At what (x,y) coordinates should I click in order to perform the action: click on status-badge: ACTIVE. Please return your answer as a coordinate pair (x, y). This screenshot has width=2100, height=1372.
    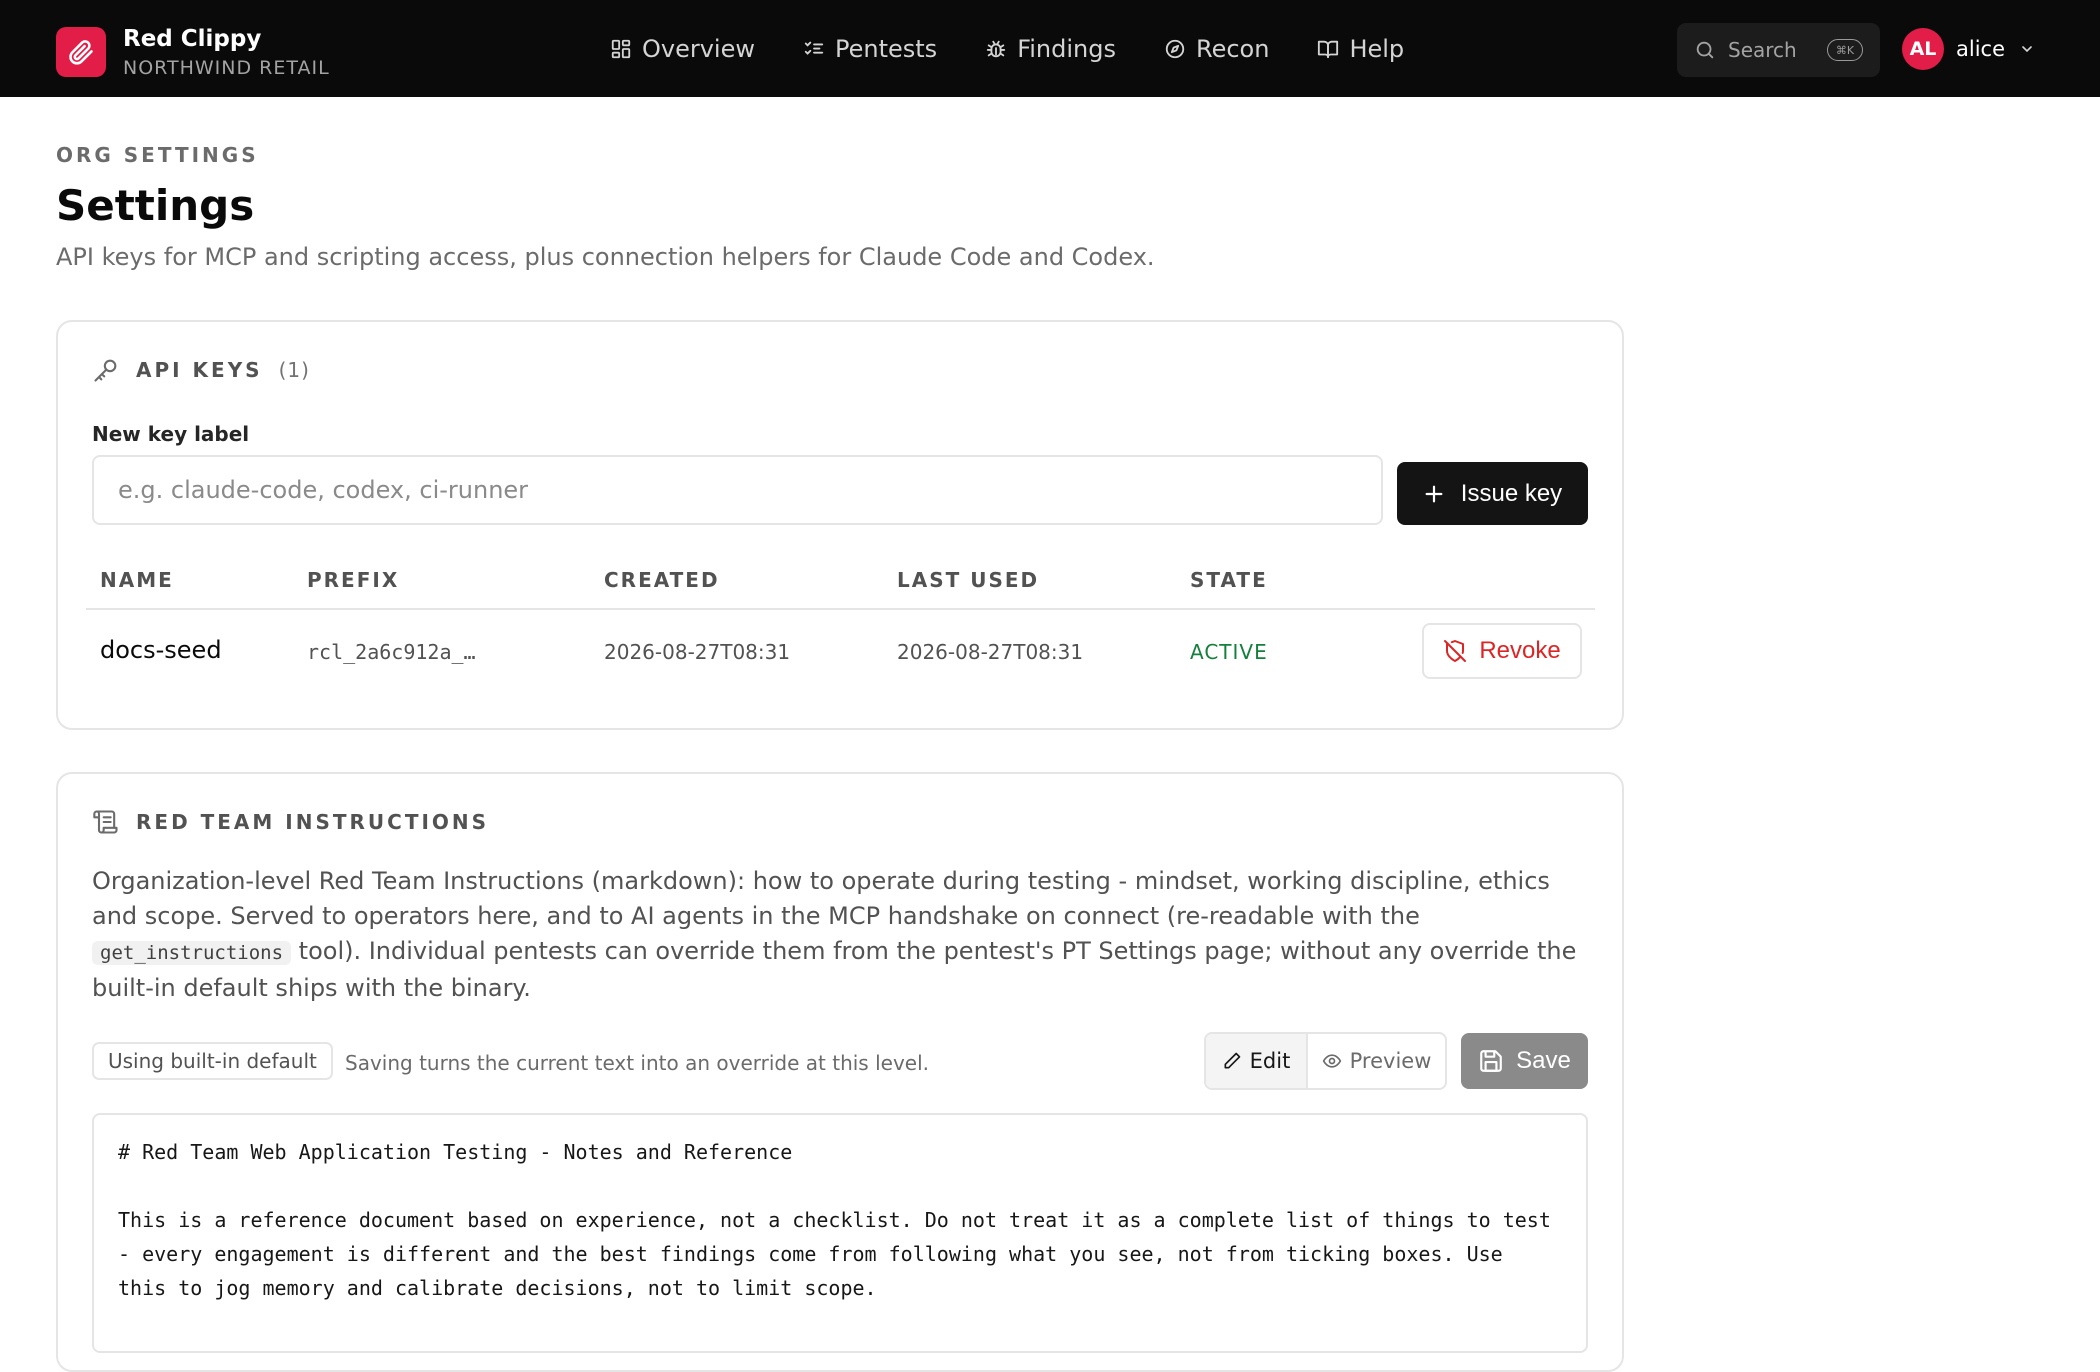
    Looking at the image, I should click on (1229, 652).